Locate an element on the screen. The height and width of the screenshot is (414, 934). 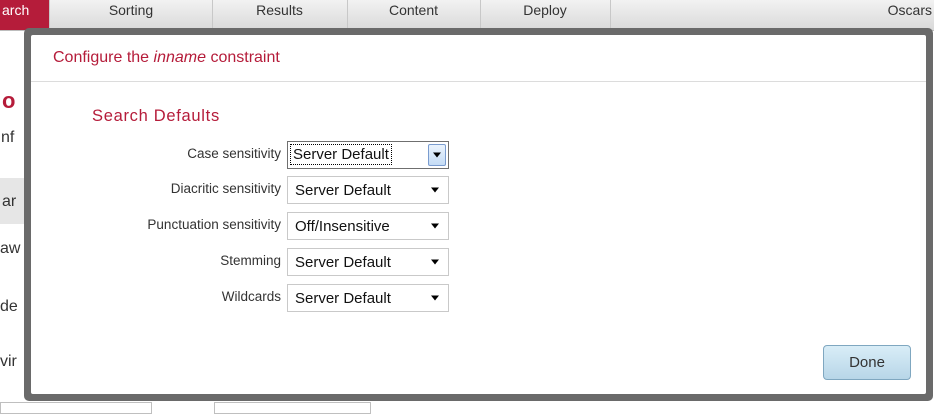
background-text-fragment: aw is located at coordinates (10, 248).